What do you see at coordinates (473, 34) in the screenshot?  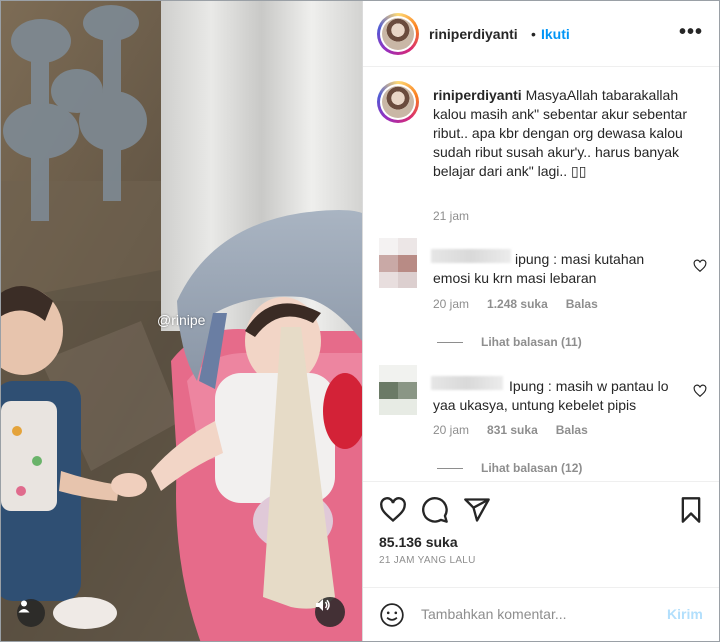 I see `author-username: riniperdiyanti` at bounding box center [473, 34].